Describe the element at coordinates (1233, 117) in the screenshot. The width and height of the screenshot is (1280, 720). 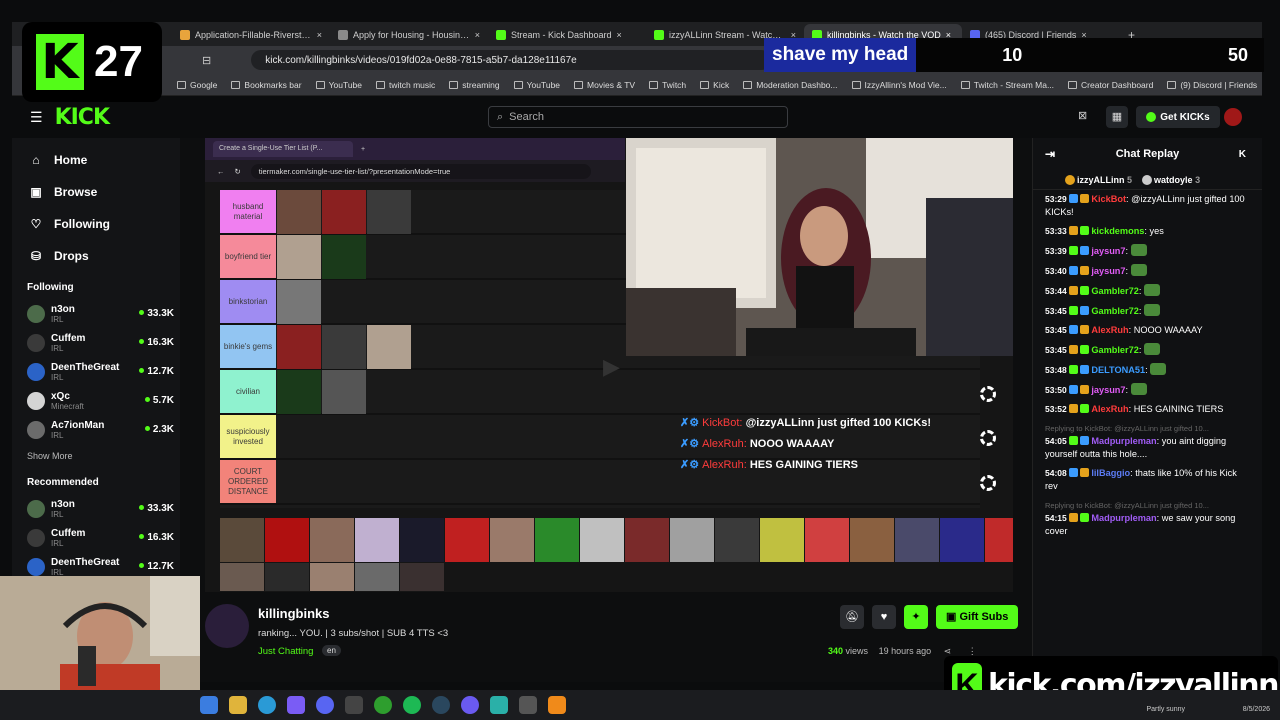
I see `user-avatar` at that location.